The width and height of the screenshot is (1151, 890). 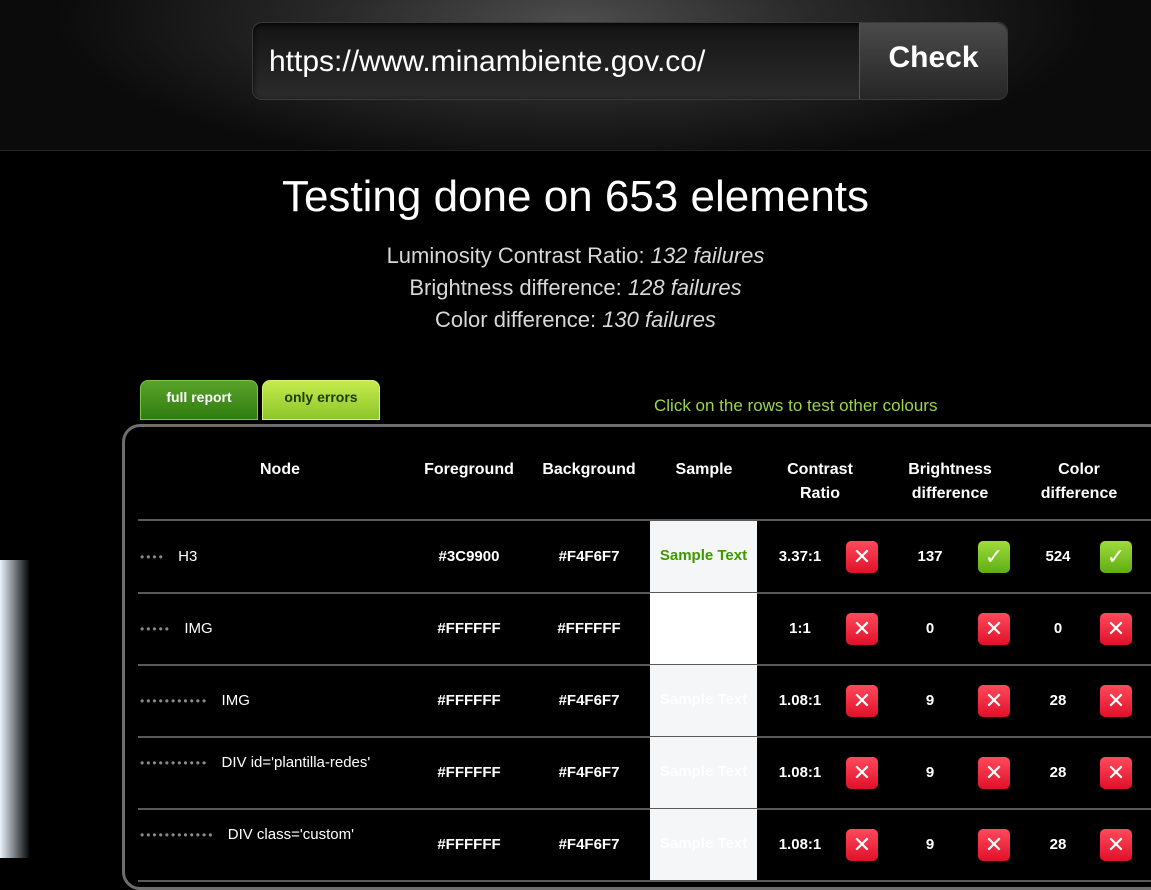 I want to click on stat-luminosity: Luminosity Contrast Ratio: 132 failures, so click(x=575, y=255).